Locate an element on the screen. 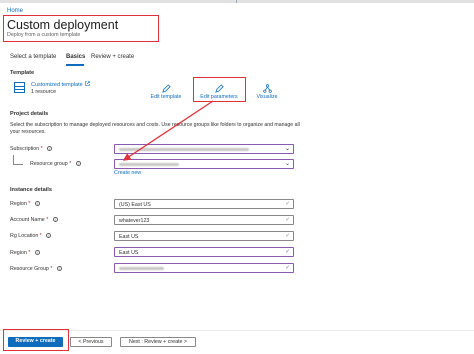  resource-group-label: Resource group * i is located at coordinates (55, 164).